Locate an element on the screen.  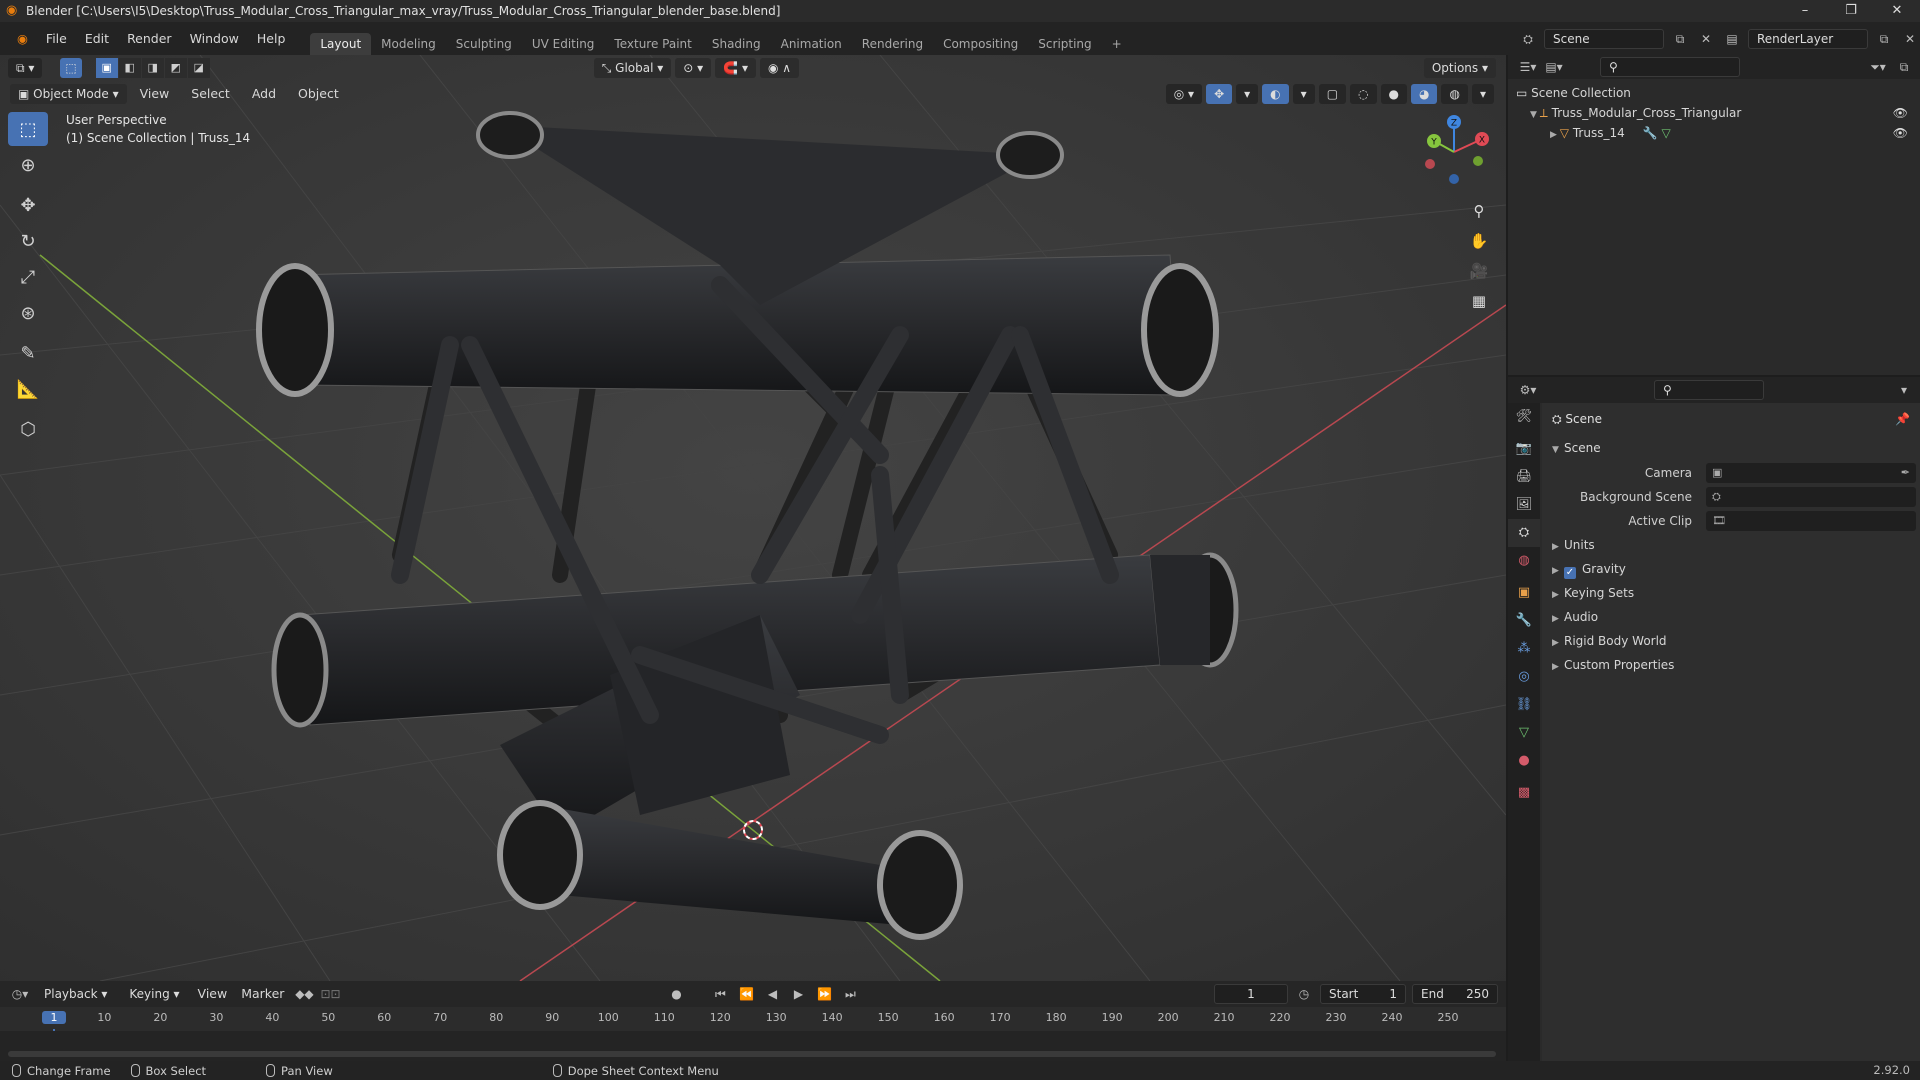
tool-tab-icon: 🛠 is located at coordinates (1524, 417).